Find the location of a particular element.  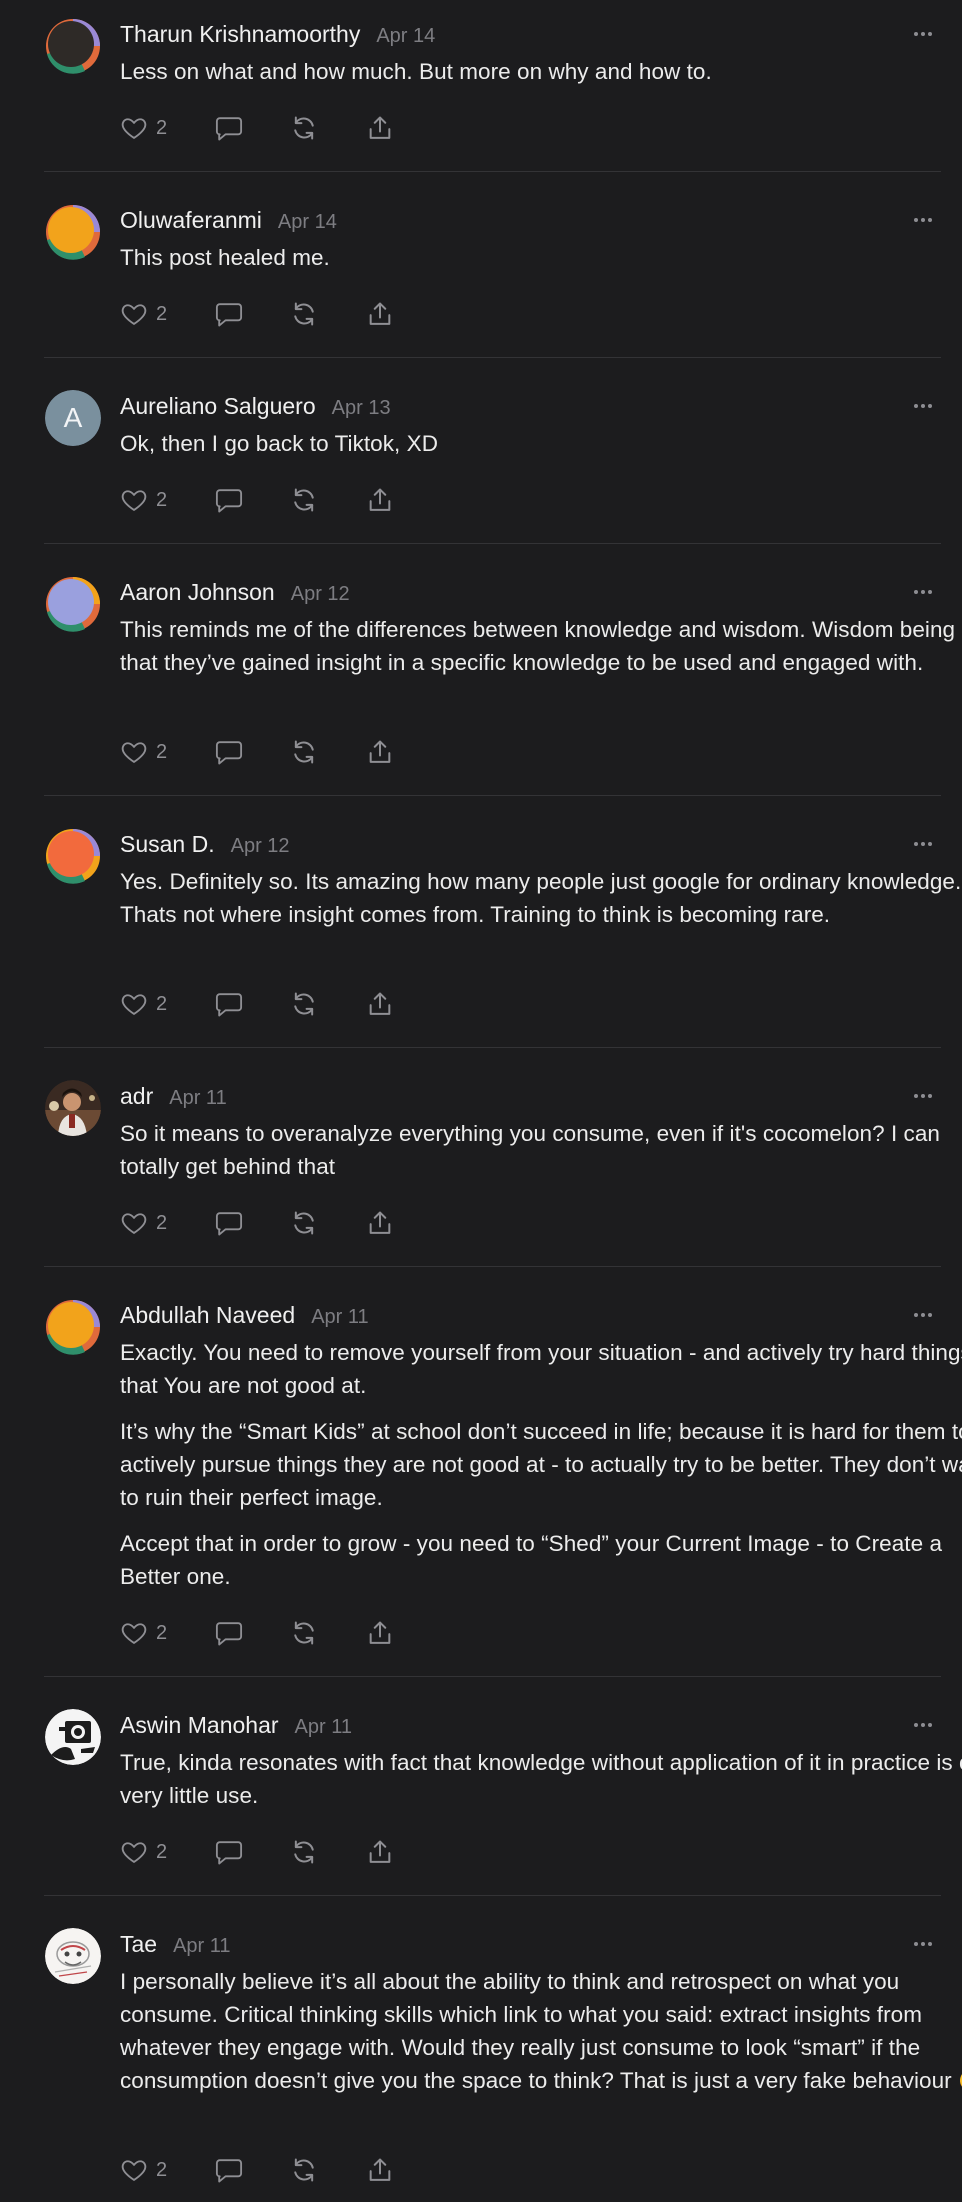

author-name: Susan D. is located at coordinates (167, 844).